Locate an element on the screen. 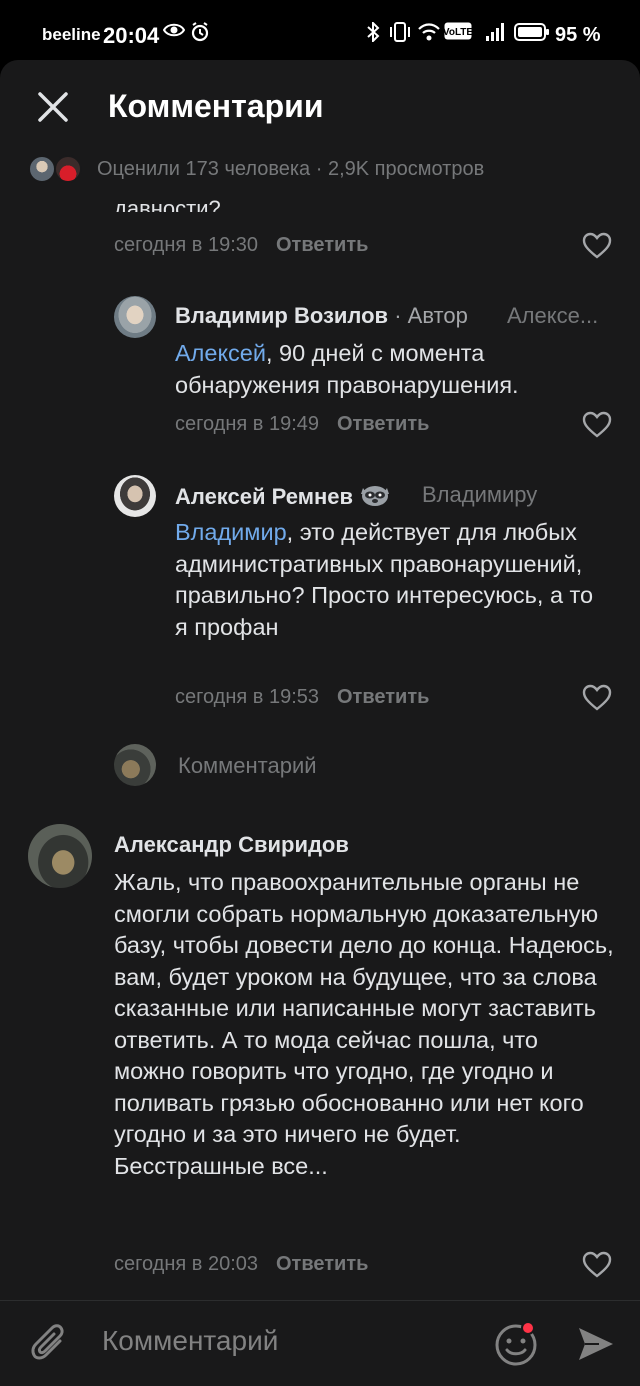 This screenshot has width=640, height=1386. comment-author: Алексей Ремнев is located at coordinates (283, 498).